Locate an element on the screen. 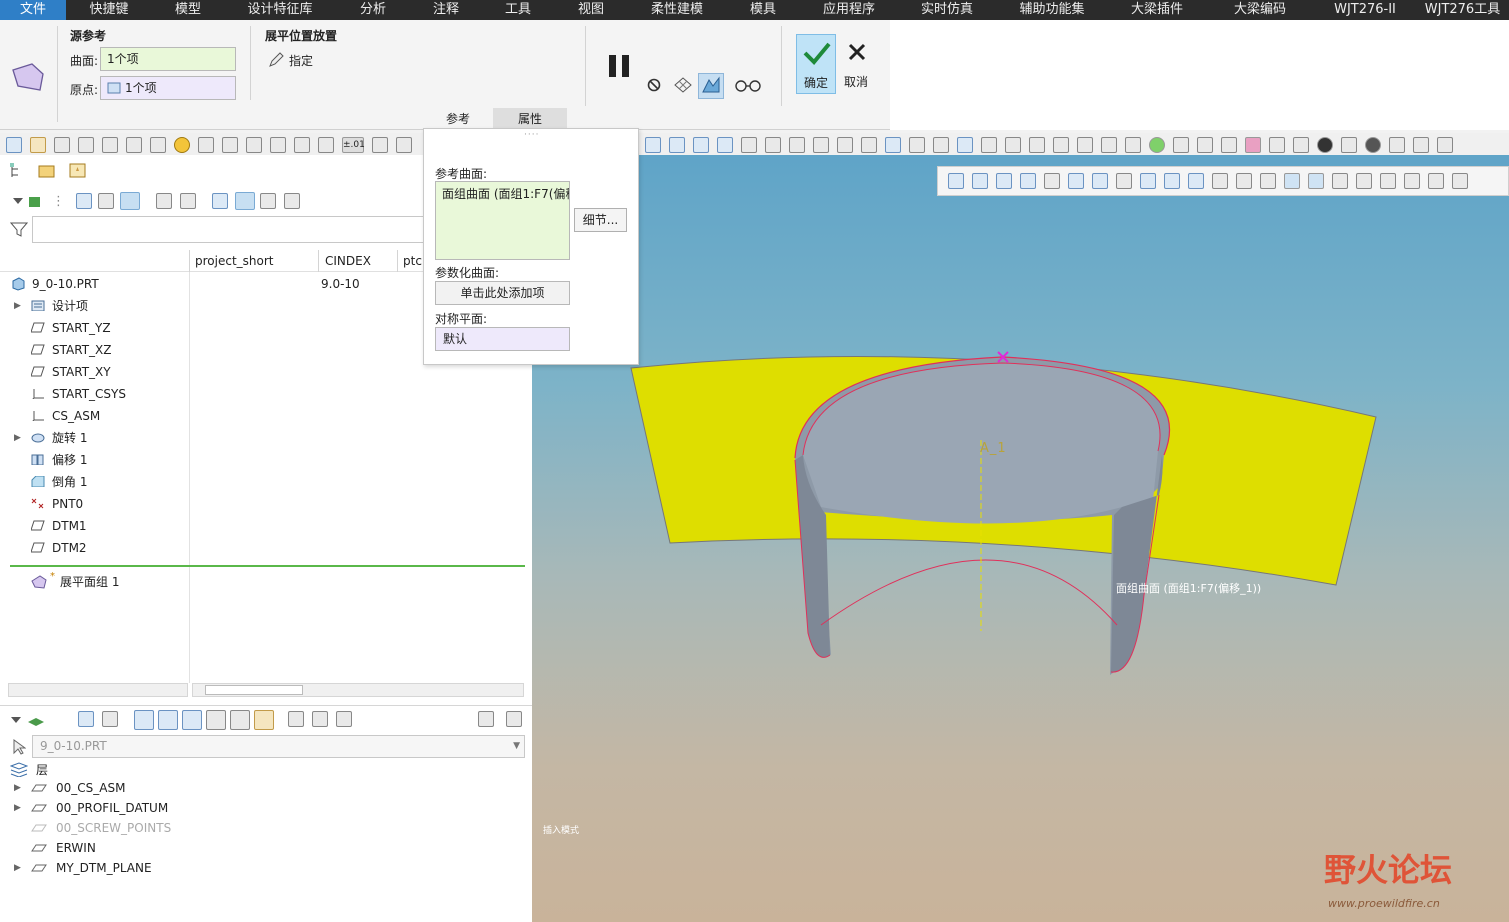 The height and width of the screenshot is (922, 1509). ref-surface-collector: 面组曲面 (面组1:F7(偏移 is located at coordinates (502, 220).